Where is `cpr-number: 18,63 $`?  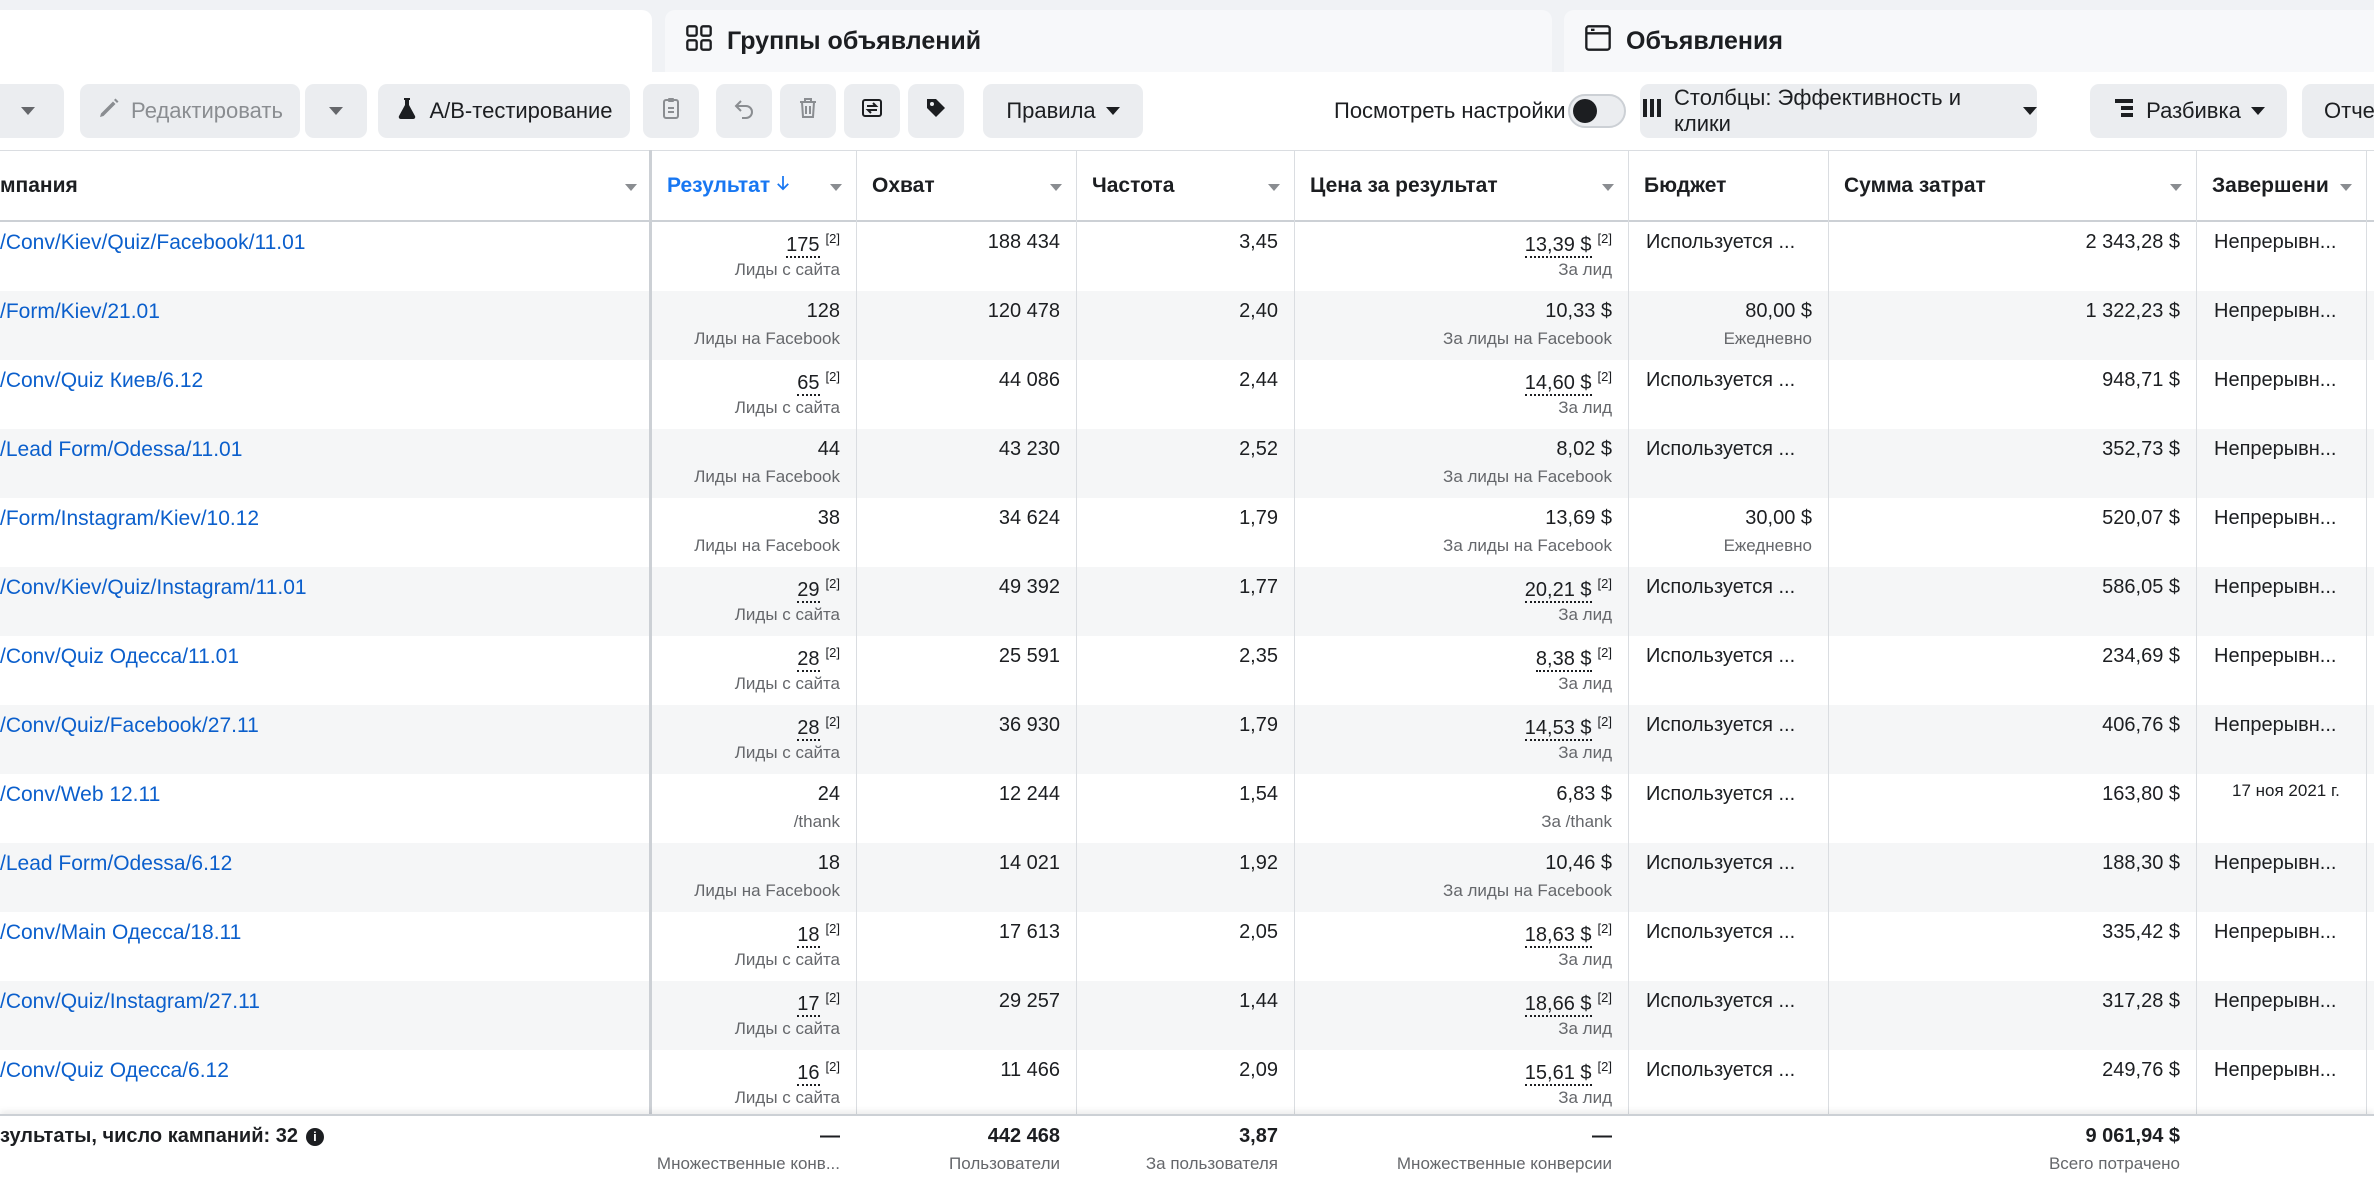 cpr-number: 18,63 $ is located at coordinates (1558, 935).